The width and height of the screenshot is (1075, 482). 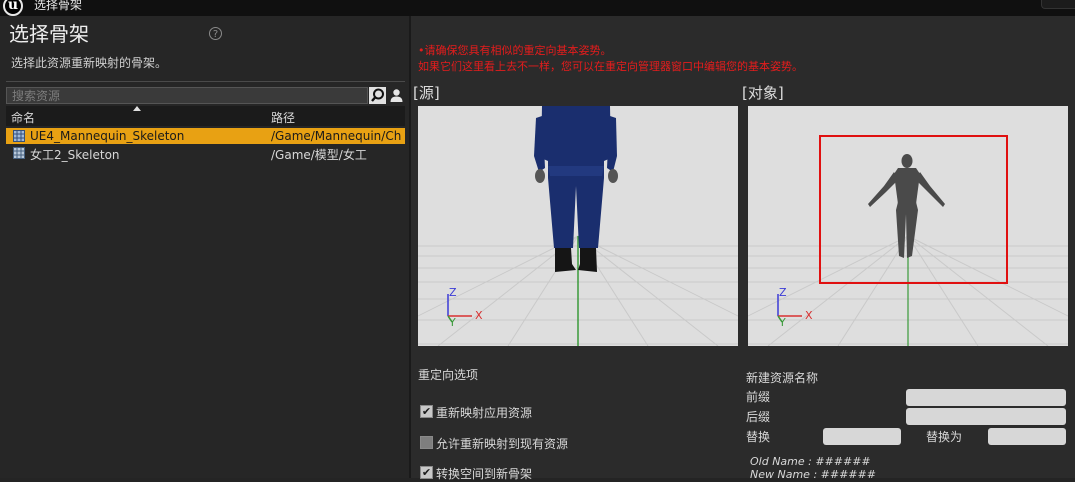 What do you see at coordinates (205, 116) in the screenshot?
I see `list-header: 命名 路径` at bounding box center [205, 116].